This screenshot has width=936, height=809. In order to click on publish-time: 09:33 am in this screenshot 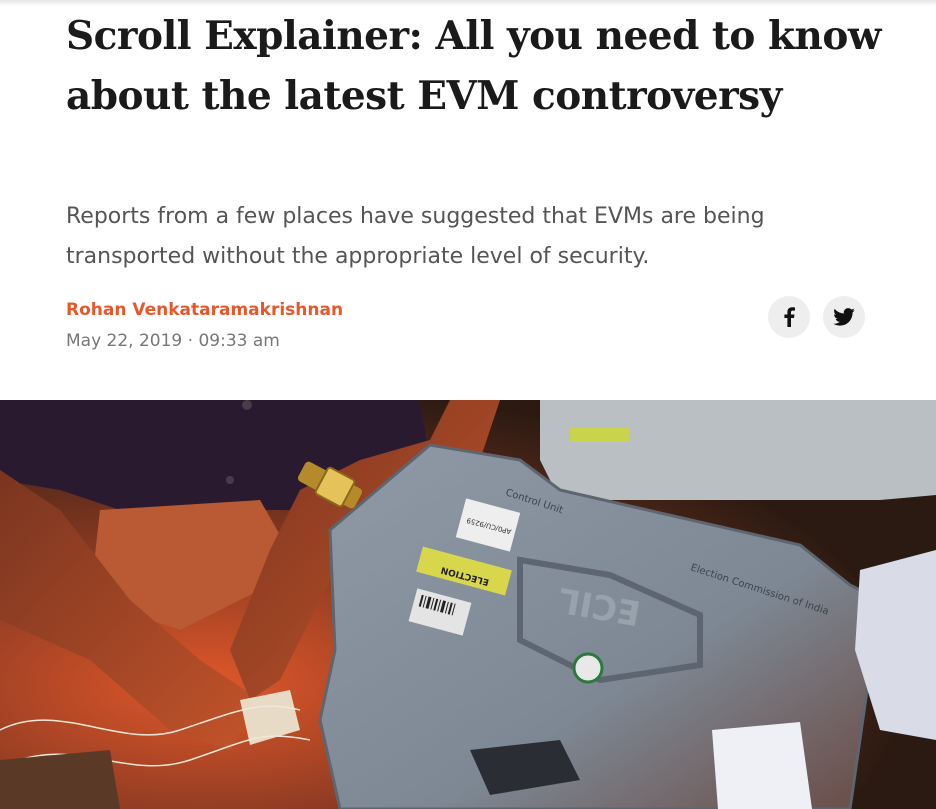, I will do `click(239, 341)`.